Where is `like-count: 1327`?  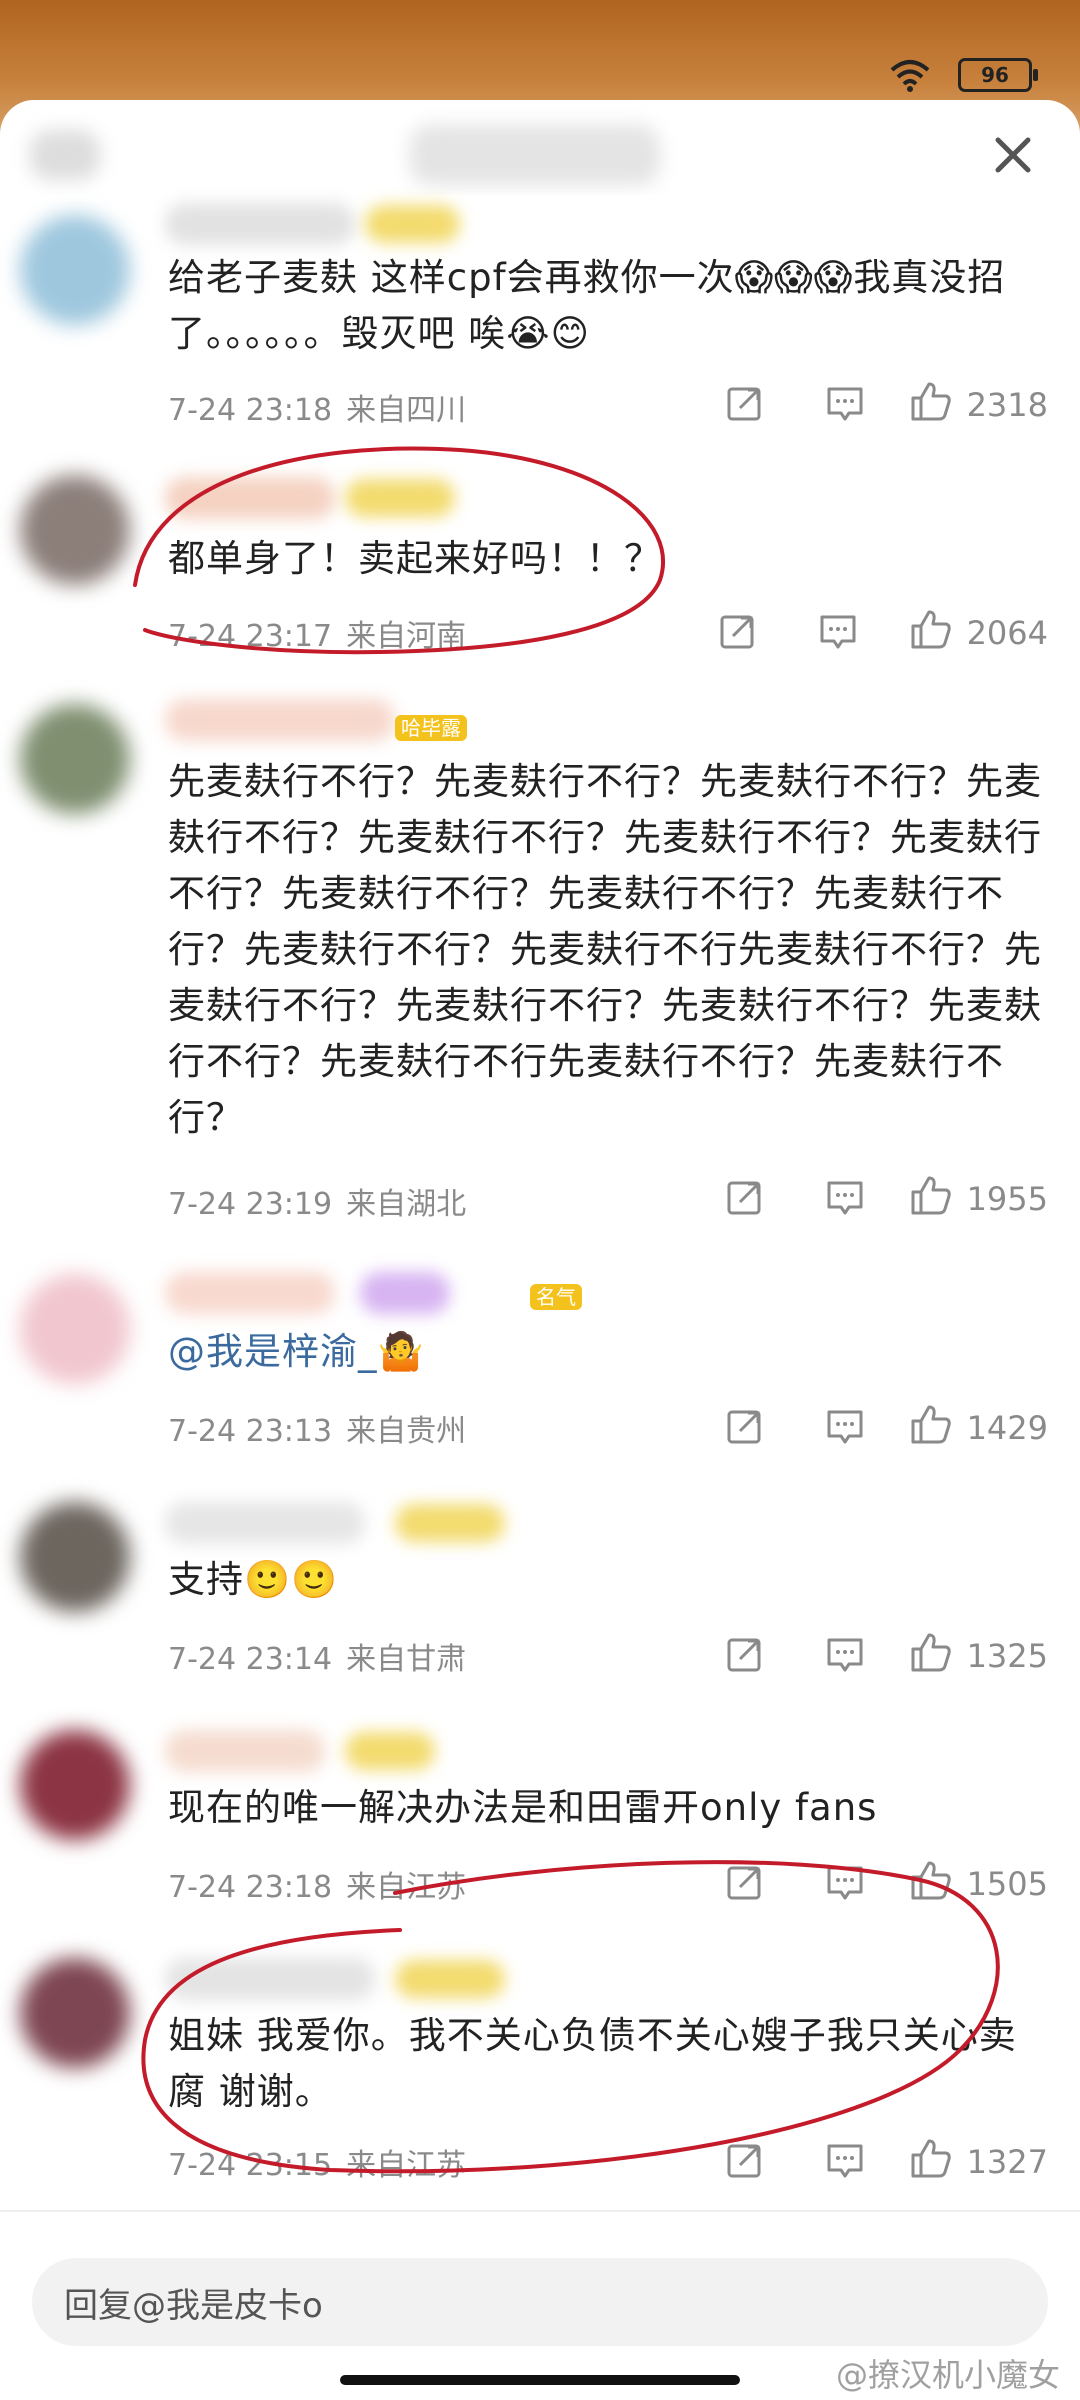
like-count: 1327 is located at coordinates (1007, 2162).